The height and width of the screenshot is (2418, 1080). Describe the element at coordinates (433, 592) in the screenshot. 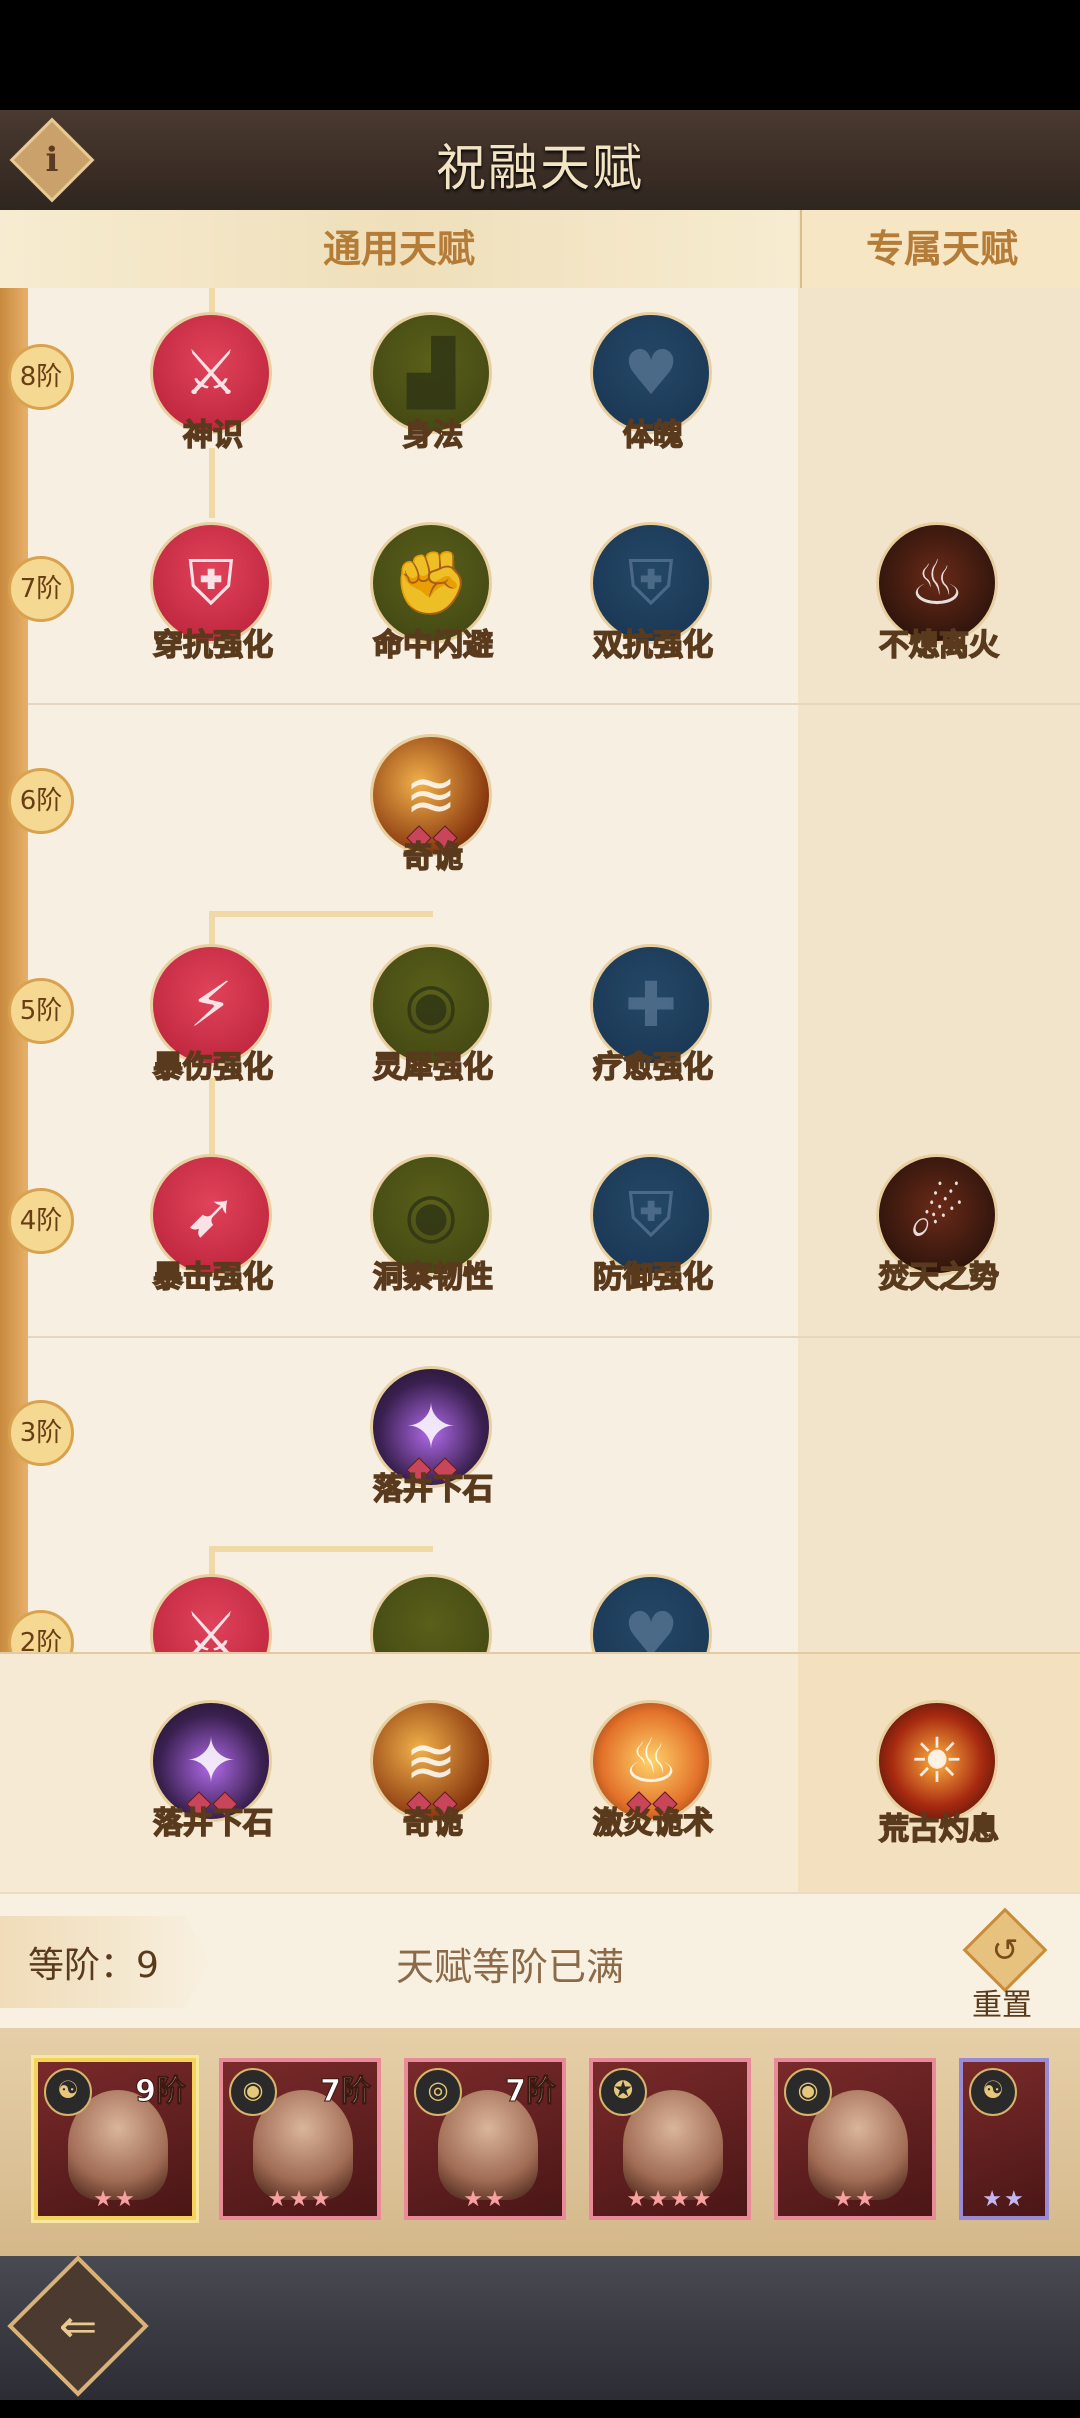

I see `talent-node: ✊ 命中闪避` at that location.